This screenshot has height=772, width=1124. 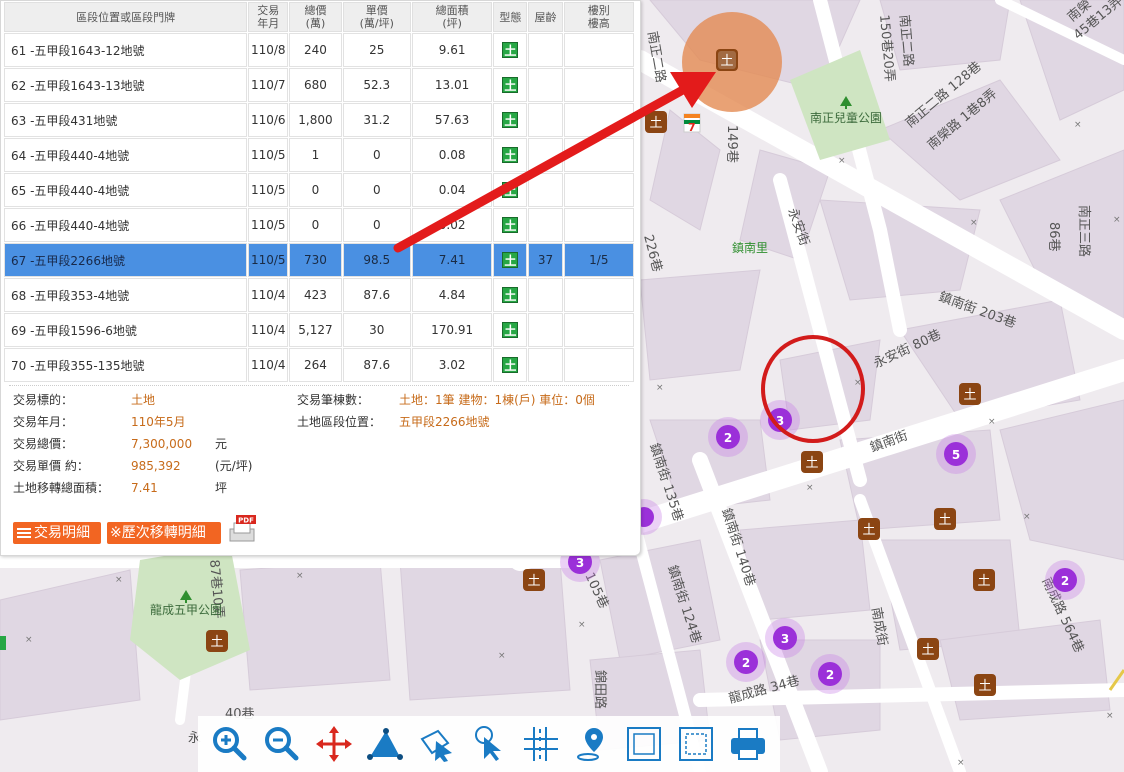 What do you see at coordinates (43, 400) in the screenshot?
I see `detail-label: 交易標的：` at bounding box center [43, 400].